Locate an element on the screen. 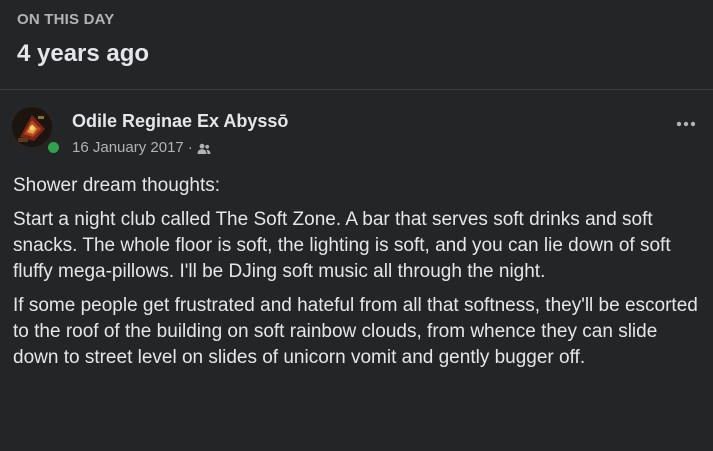  more-options-button is located at coordinates (686, 123).